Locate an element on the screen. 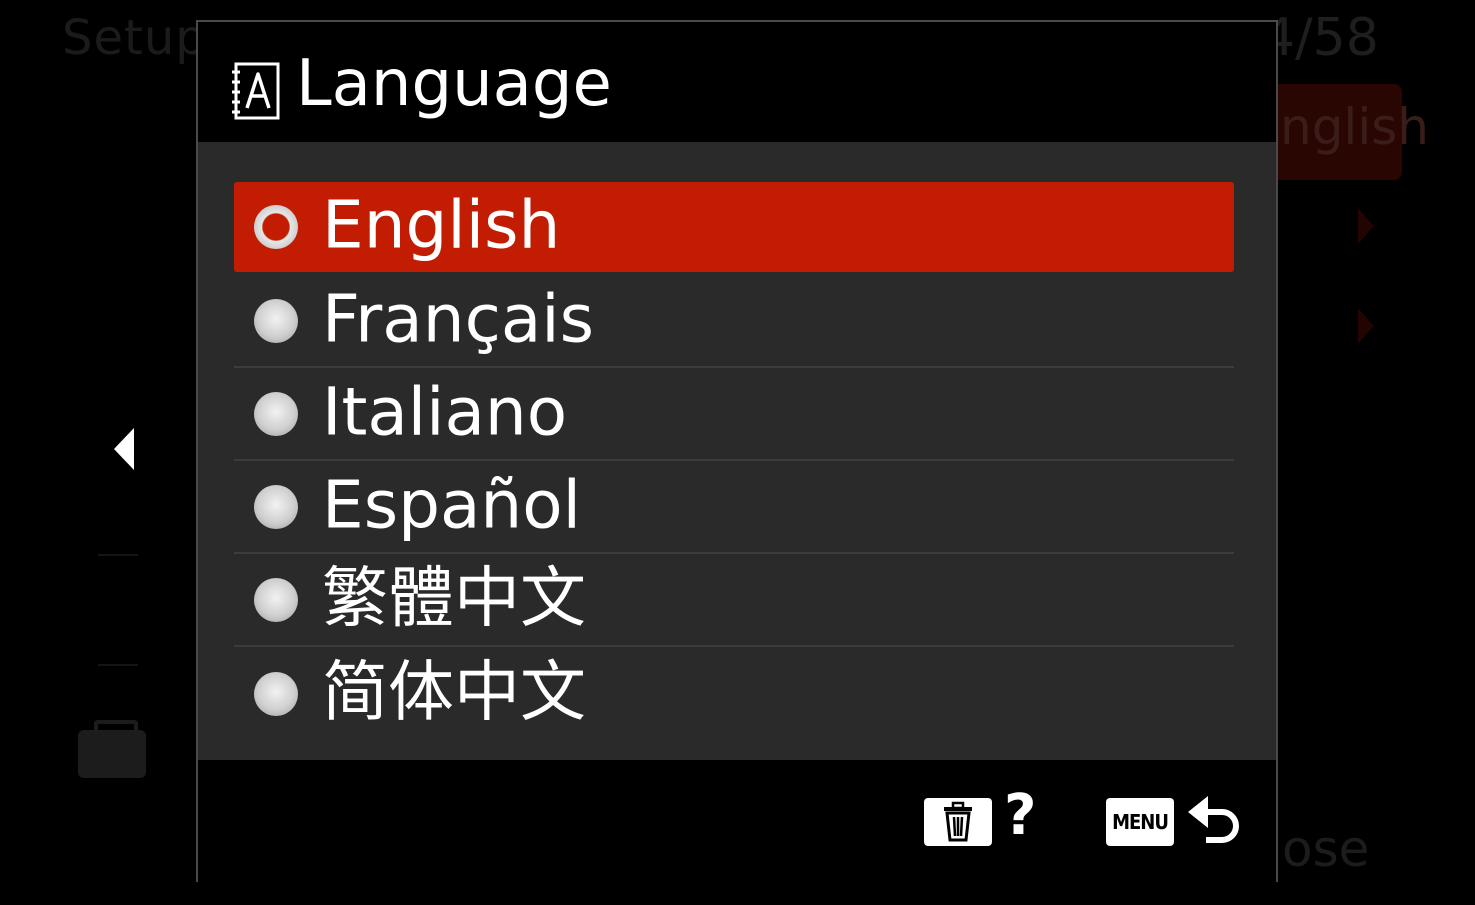 The image size is (1475, 905). language-option-label: English is located at coordinates (441, 225).